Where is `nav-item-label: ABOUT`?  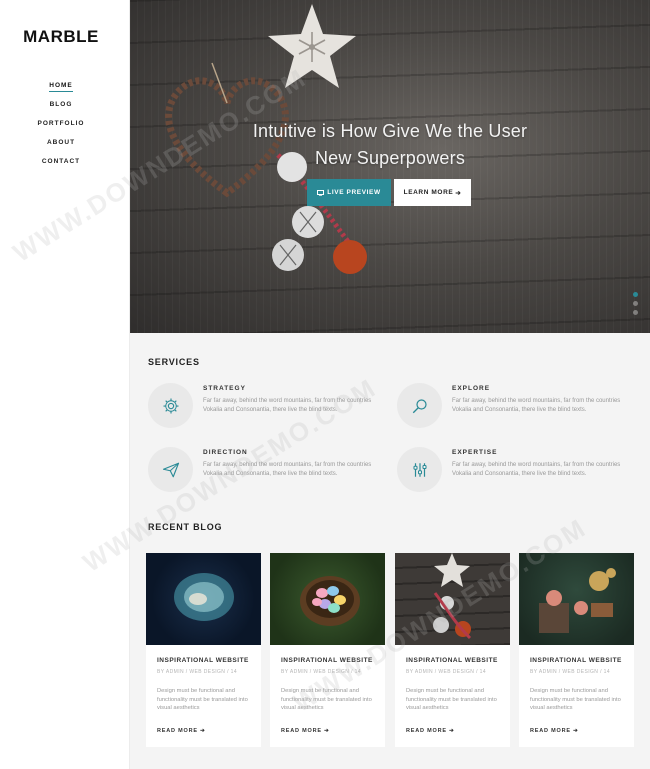 nav-item-label: ABOUT is located at coordinates (61, 142).